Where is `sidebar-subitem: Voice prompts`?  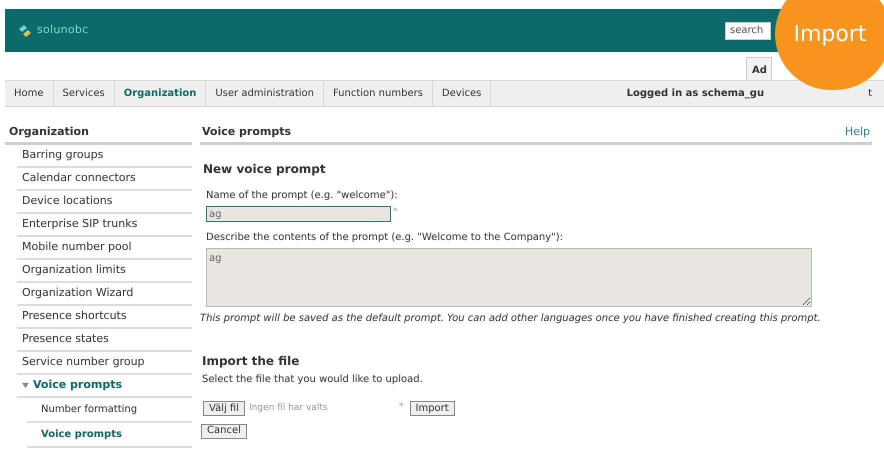
sidebar-subitem: Voice prompts is located at coordinates (109, 434).